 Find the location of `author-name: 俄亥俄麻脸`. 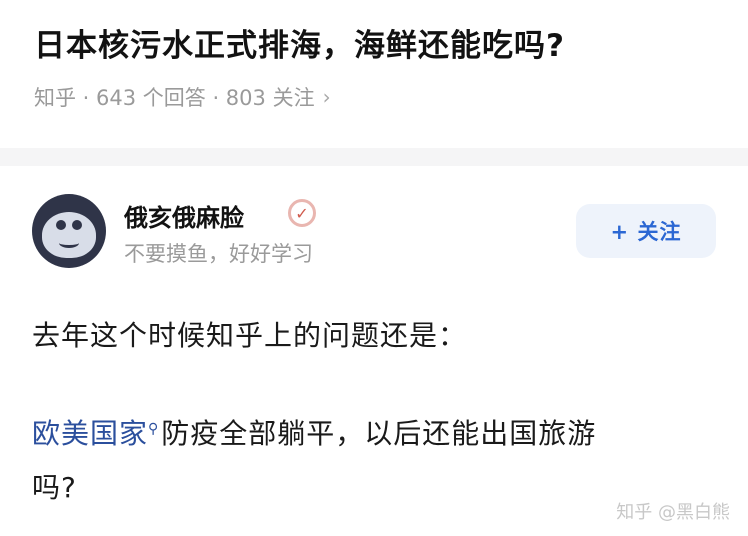

author-name: 俄亥俄麻脸 is located at coordinates (184, 215).